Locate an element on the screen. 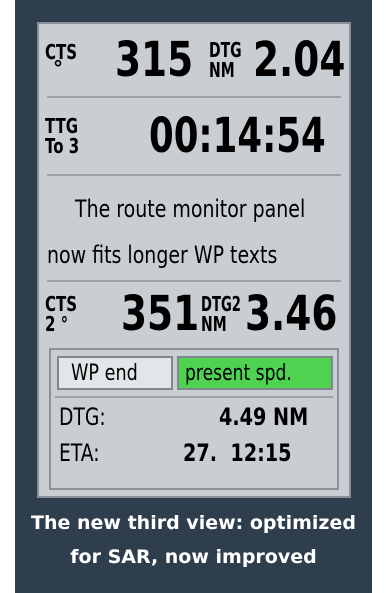  eta-info-value: 27. 12:15 is located at coordinates (237, 453).